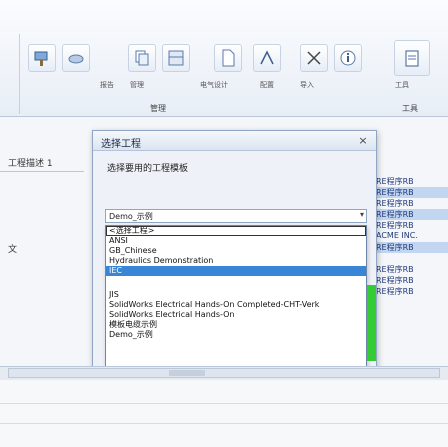  What do you see at coordinates (236, 241) in the screenshot?
I see `dropdown-option: ANSI` at bounding box center [236, 241].